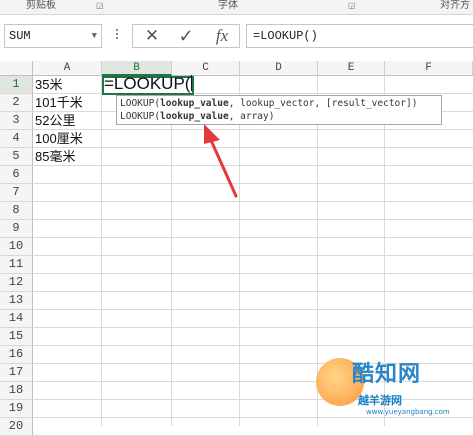 This screenshot has width=473, height=436. I want to click on formula-bar-area: SUM ▼ ✕ ✓ fx =LOOKUP(), so click(236, 38).